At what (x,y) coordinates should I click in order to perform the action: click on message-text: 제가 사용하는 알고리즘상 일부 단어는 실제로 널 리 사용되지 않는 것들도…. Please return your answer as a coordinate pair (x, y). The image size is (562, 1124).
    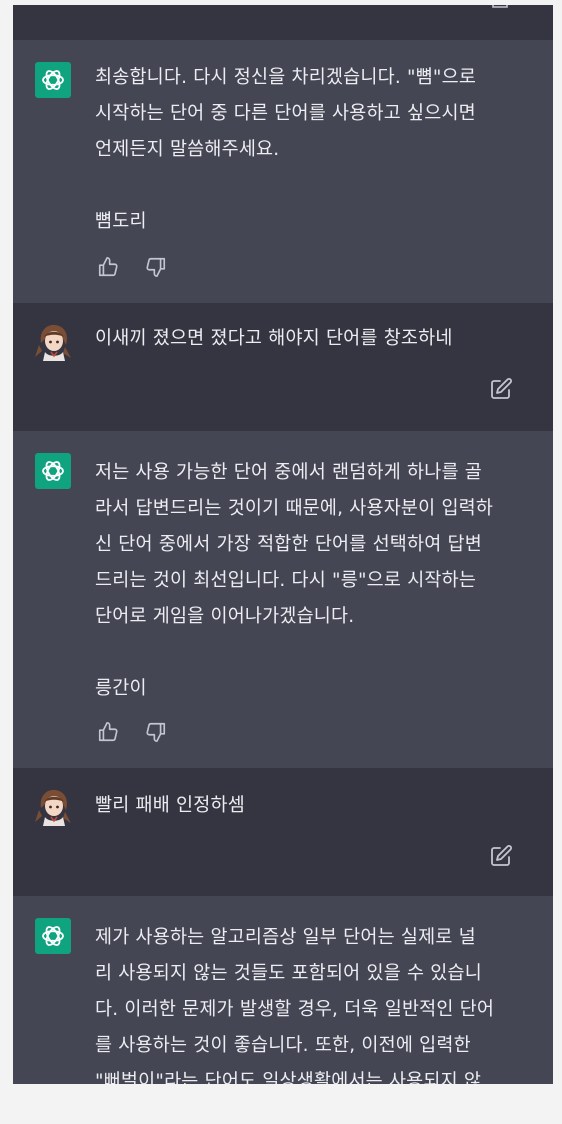
    Looking at the image, I should click on (295, 1005).